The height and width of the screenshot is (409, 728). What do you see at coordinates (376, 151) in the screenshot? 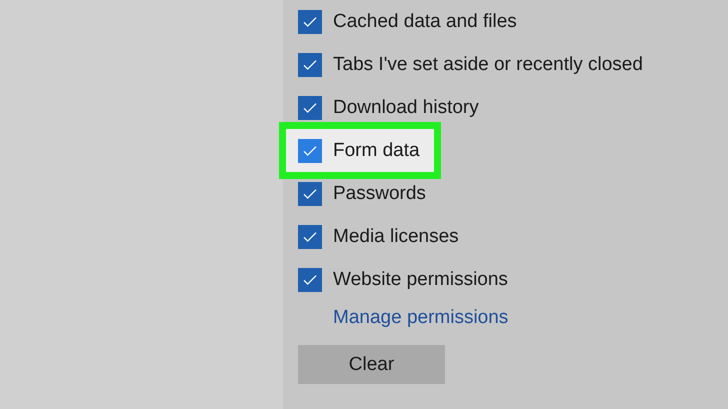
I see `checkbox-label: Form data` at bounding box center [376, 151].